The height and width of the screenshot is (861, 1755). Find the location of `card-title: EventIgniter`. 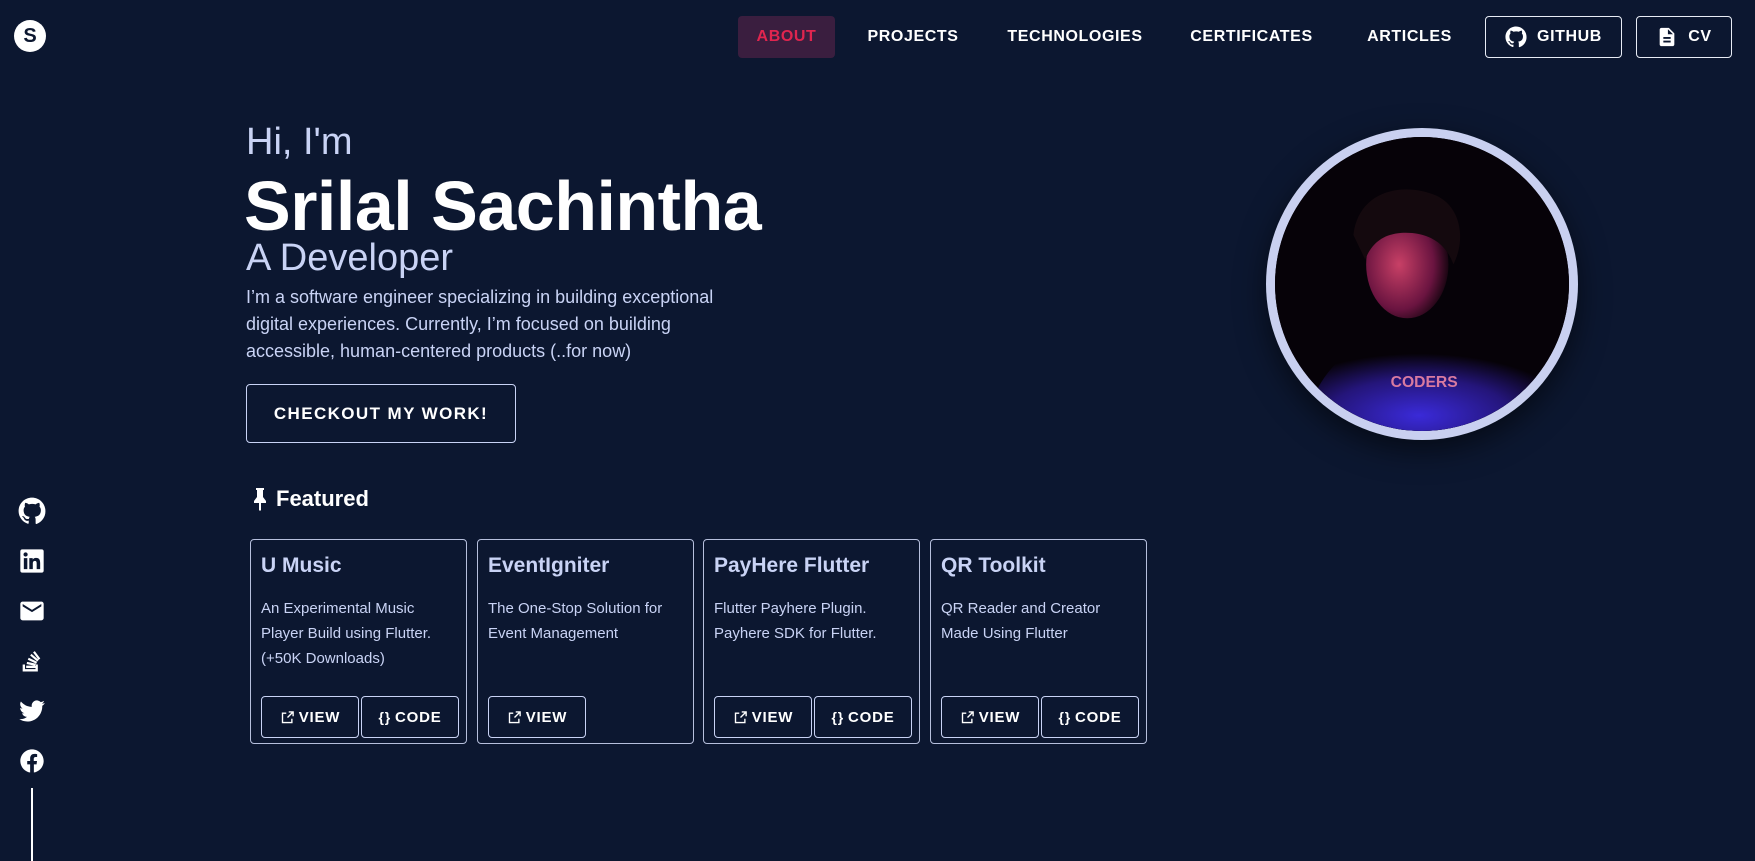

card-title: EventIgniter is located at coordinates (549, 565).